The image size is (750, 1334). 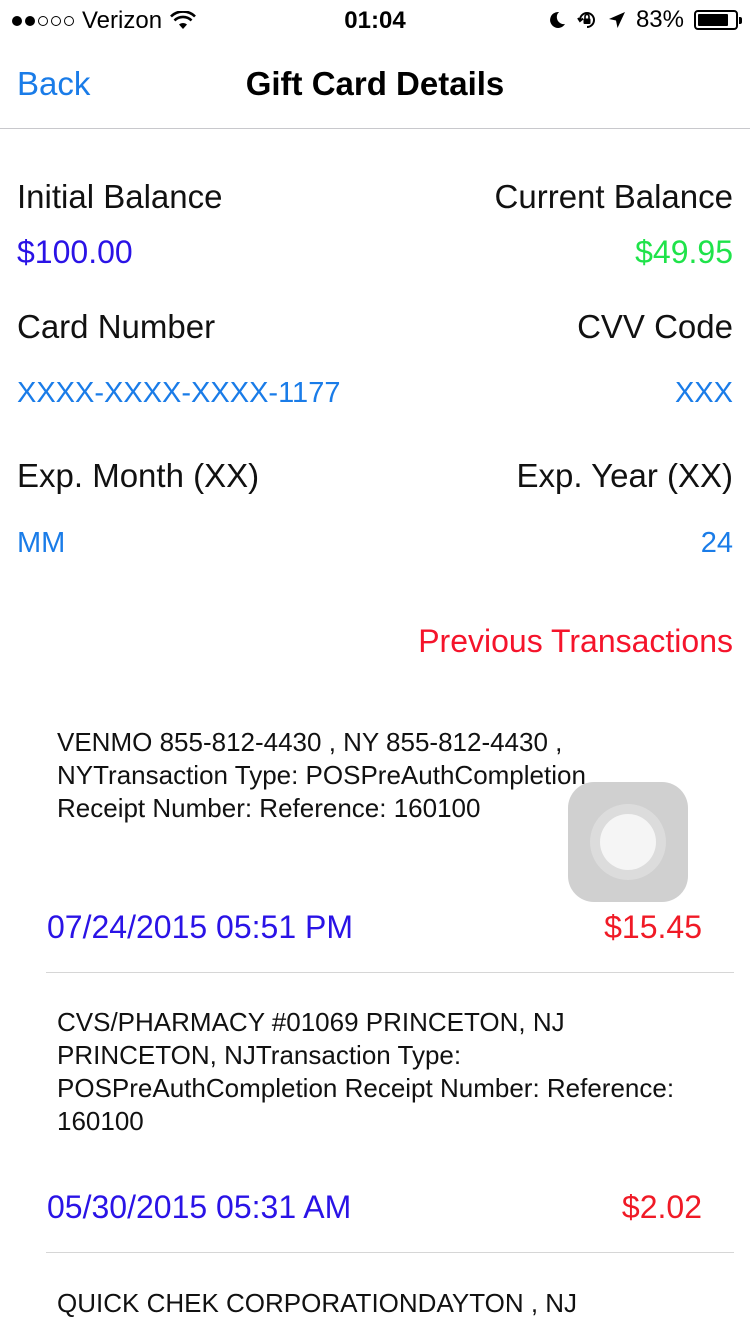 What do you see at coordinates (75, 252) in the screenshot?
I see `initial-balance-value: $100.00` at bounding box center [75, 252].